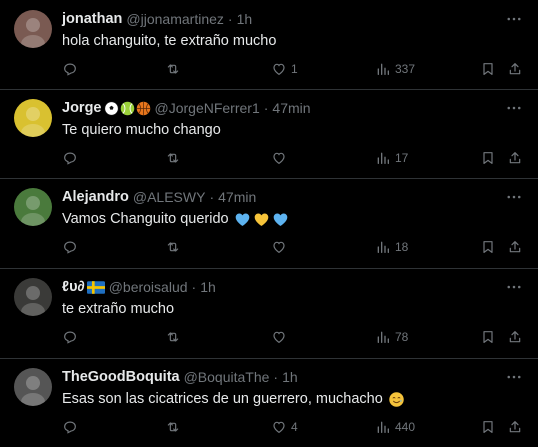 Image resolution: width=538 pixels, height=447 pixels. Describe the element at coordinates (169, 197) in the screenshot. I see `user-handle: @ALESWY` at that location.